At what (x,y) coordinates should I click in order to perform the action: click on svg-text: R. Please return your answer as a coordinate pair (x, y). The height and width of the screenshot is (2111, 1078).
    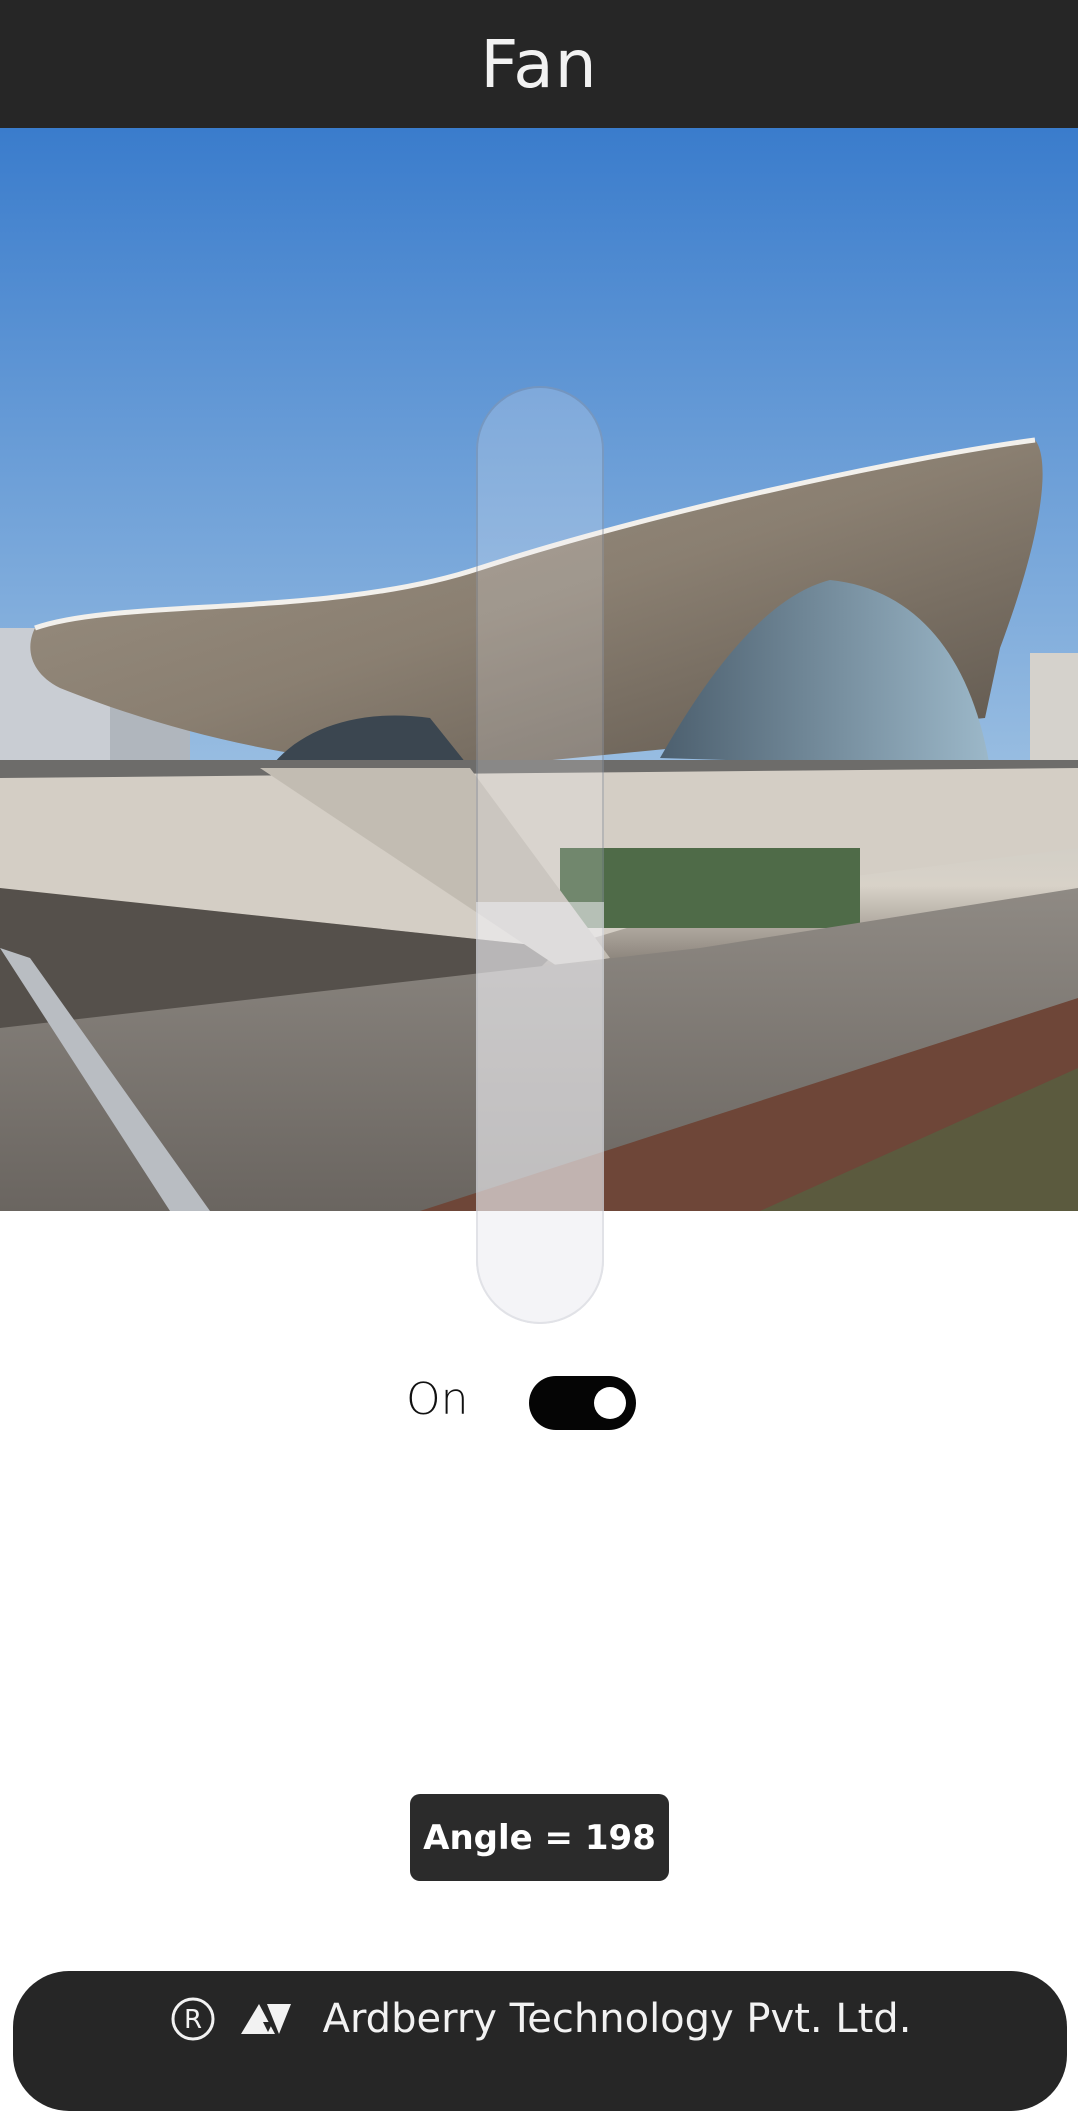
    Looking at the image, I should click on (193, 2020).